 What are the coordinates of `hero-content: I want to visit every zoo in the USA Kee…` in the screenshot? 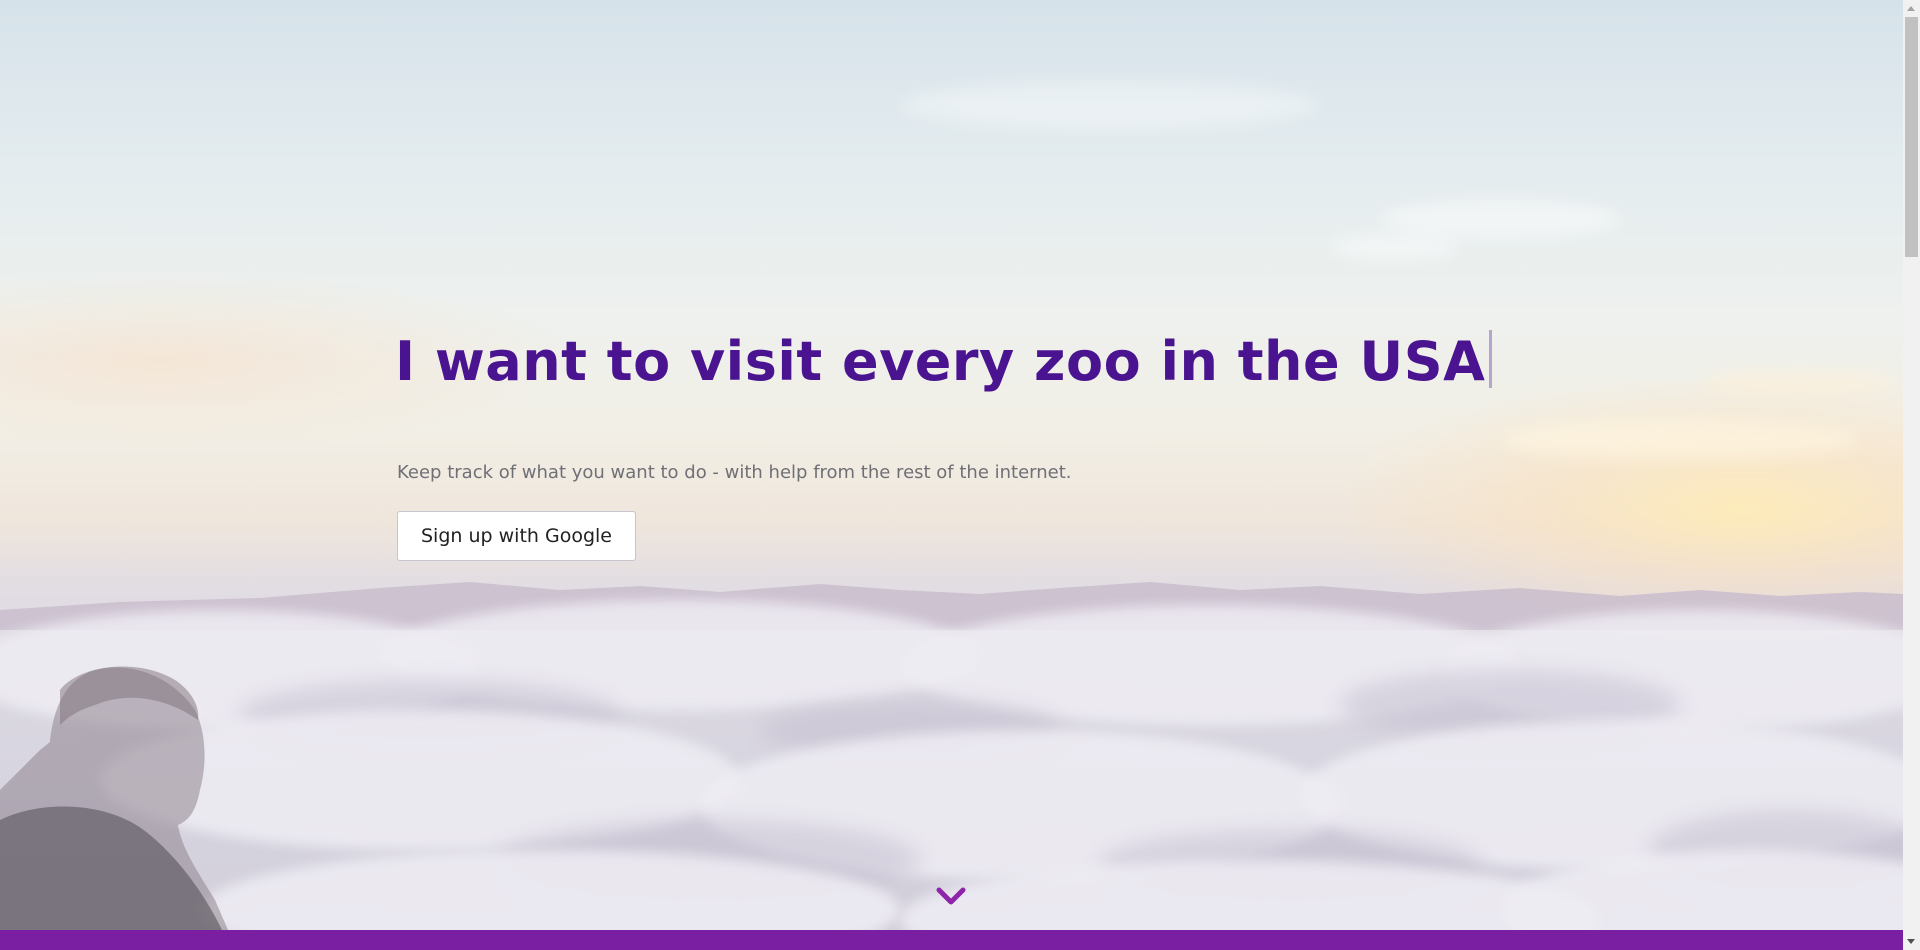 It's located at (945, 440).